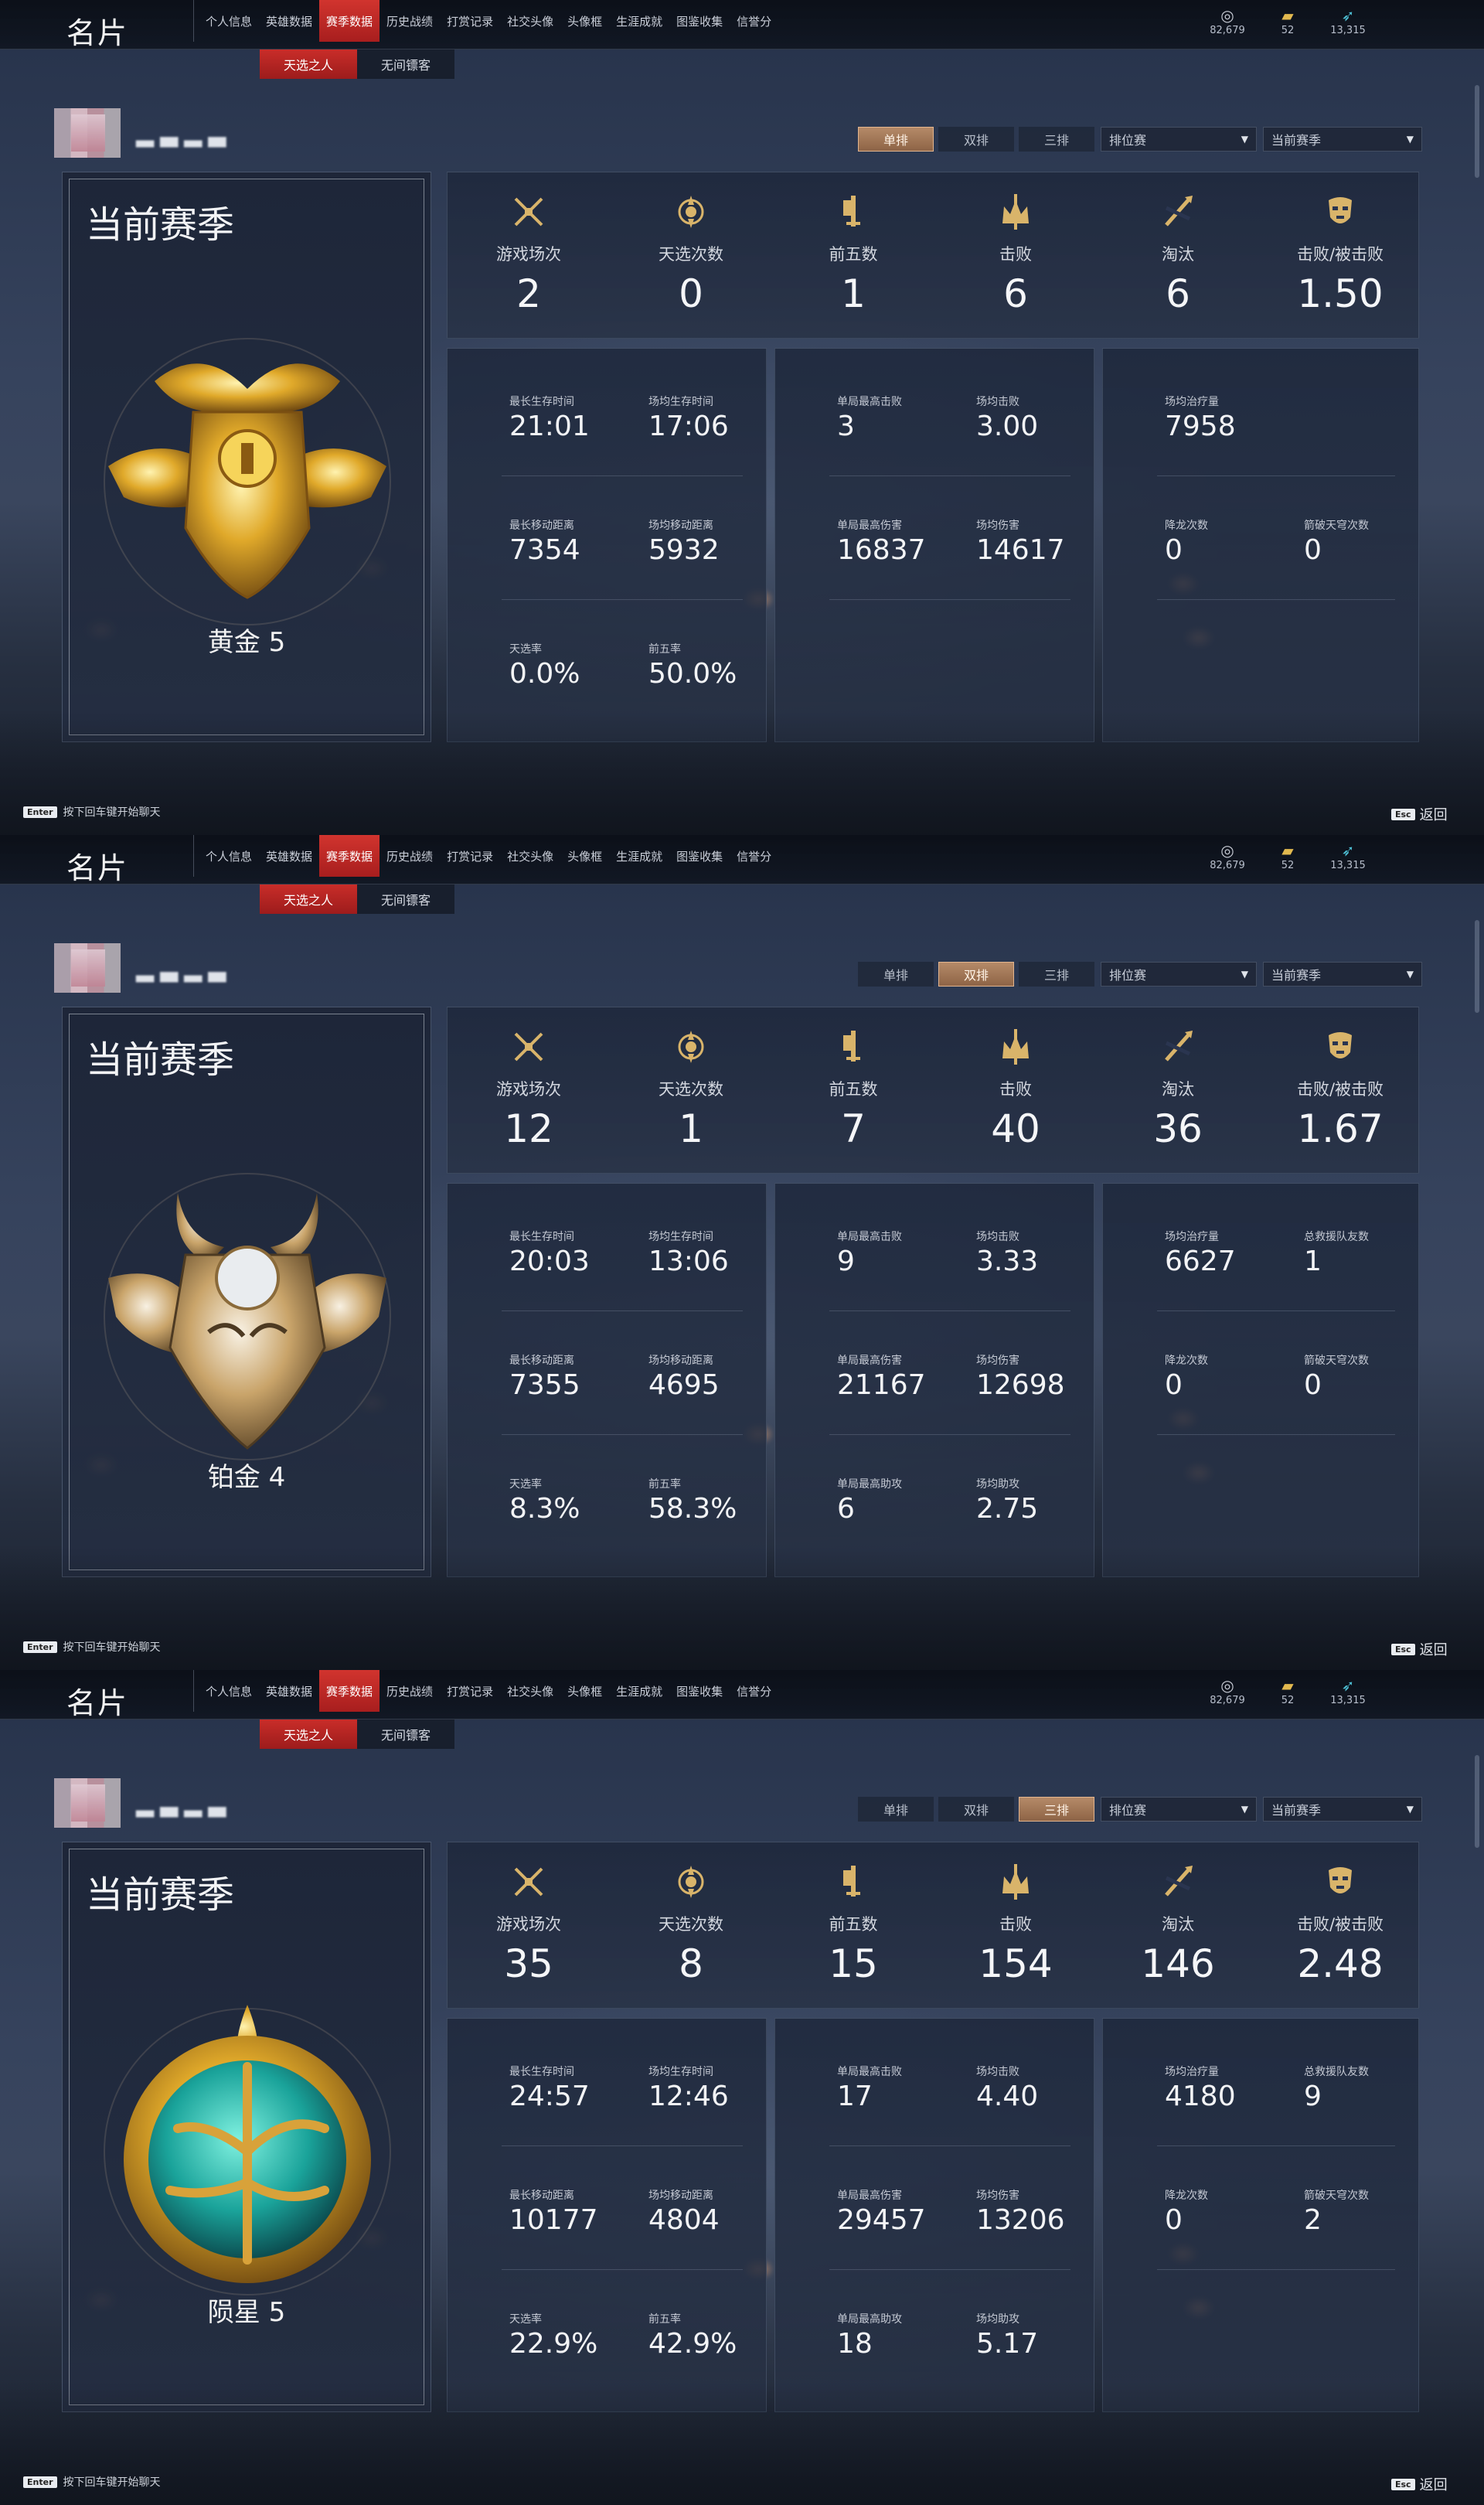  I want to click on stat-cell-value: 6627, so click(1200, 1261).